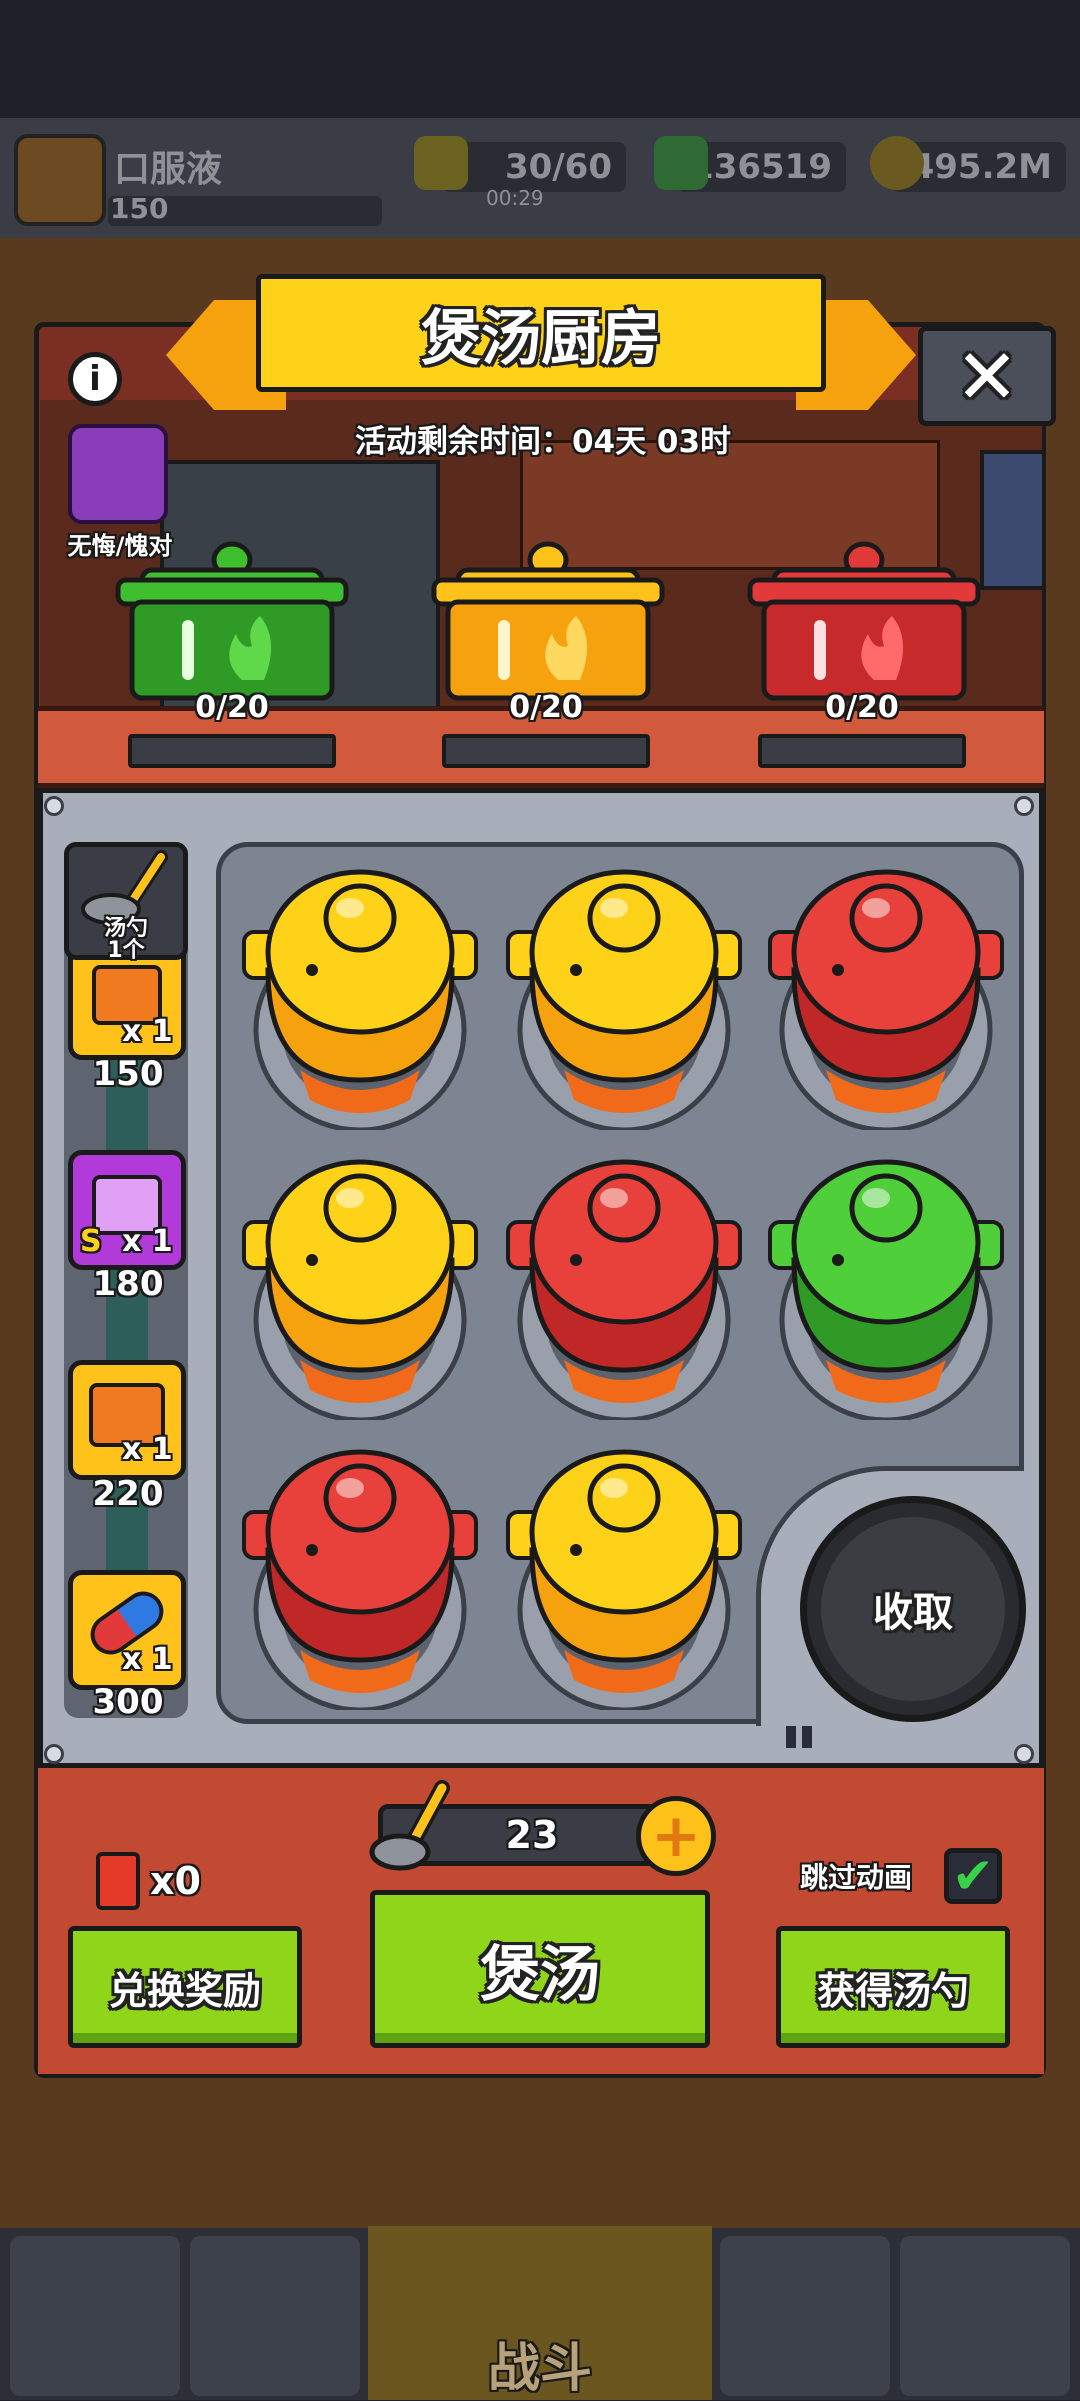  Describe the element at coordinates (128, 1074) in the screenshot. I see `reward-threshold: 150` at that location.